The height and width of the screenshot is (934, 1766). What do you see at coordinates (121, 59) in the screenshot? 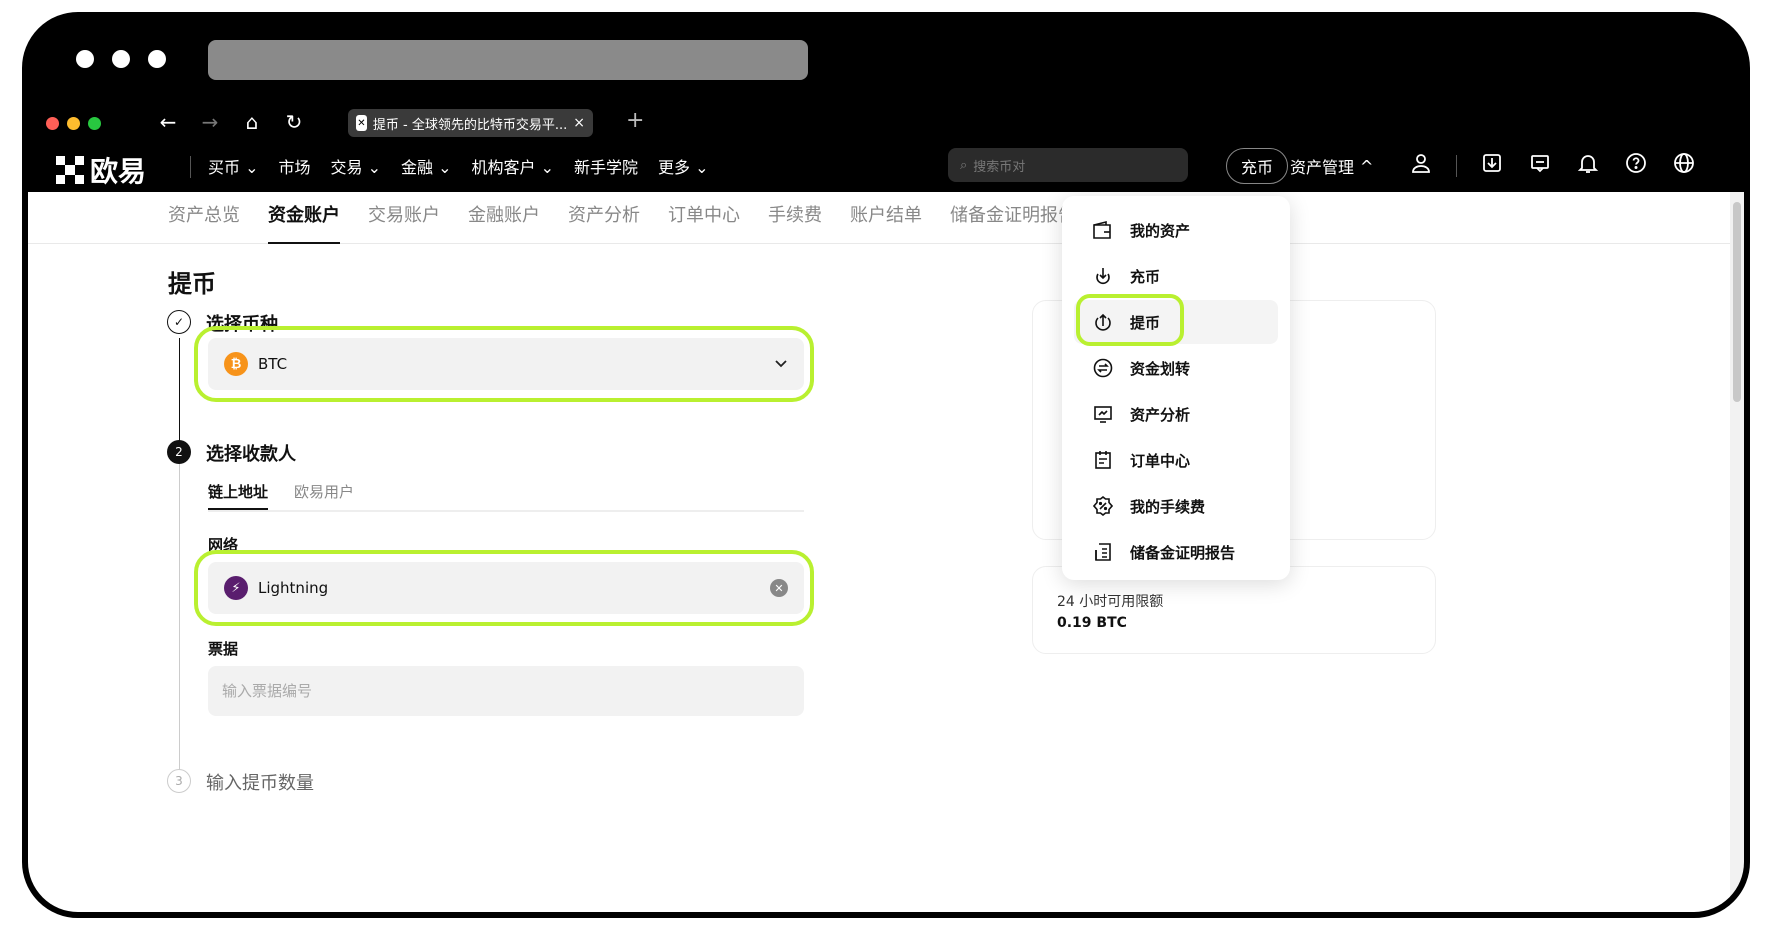
I see `frame-window-dots` at bounding box center [121, 59].